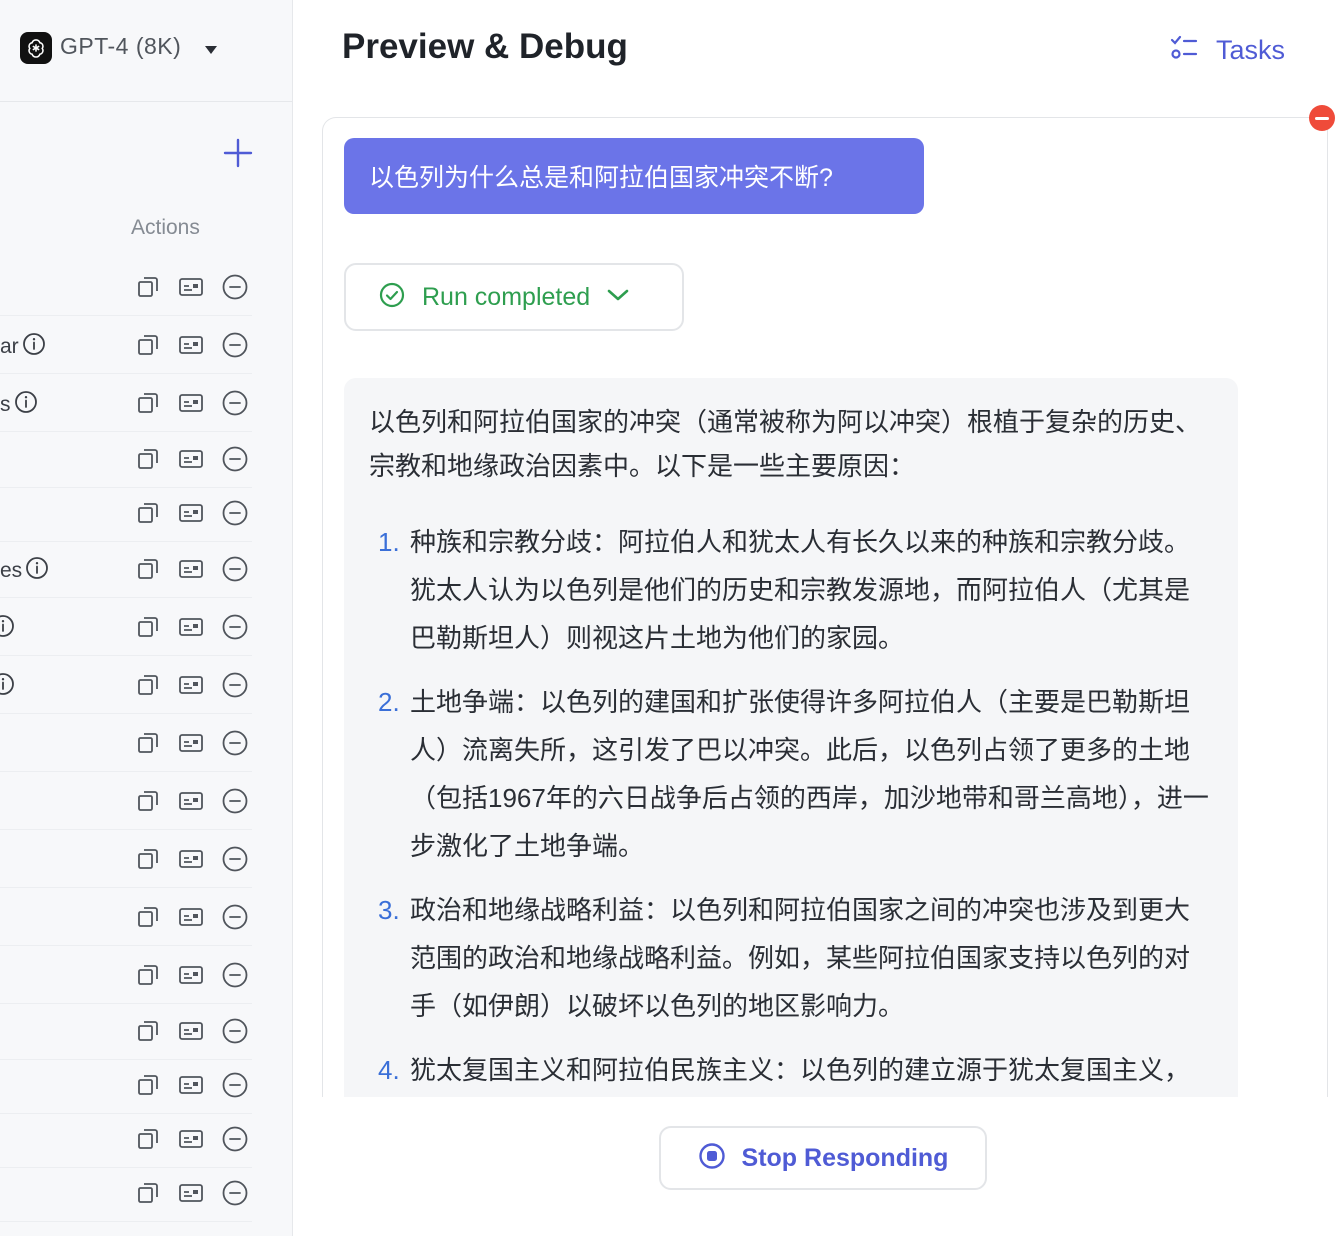 The image size is (1342, 1236). I want to click on row-label: s, so click(19, 405).